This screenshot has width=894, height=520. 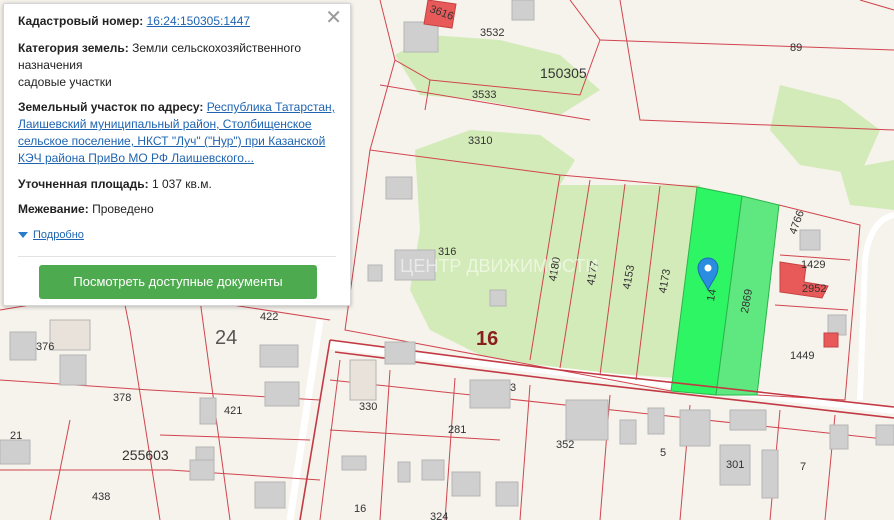 What do you see at coordinates (368, 407) in the screenshot?
I see `parcel-label: 330` at bounding box center [368, 407].